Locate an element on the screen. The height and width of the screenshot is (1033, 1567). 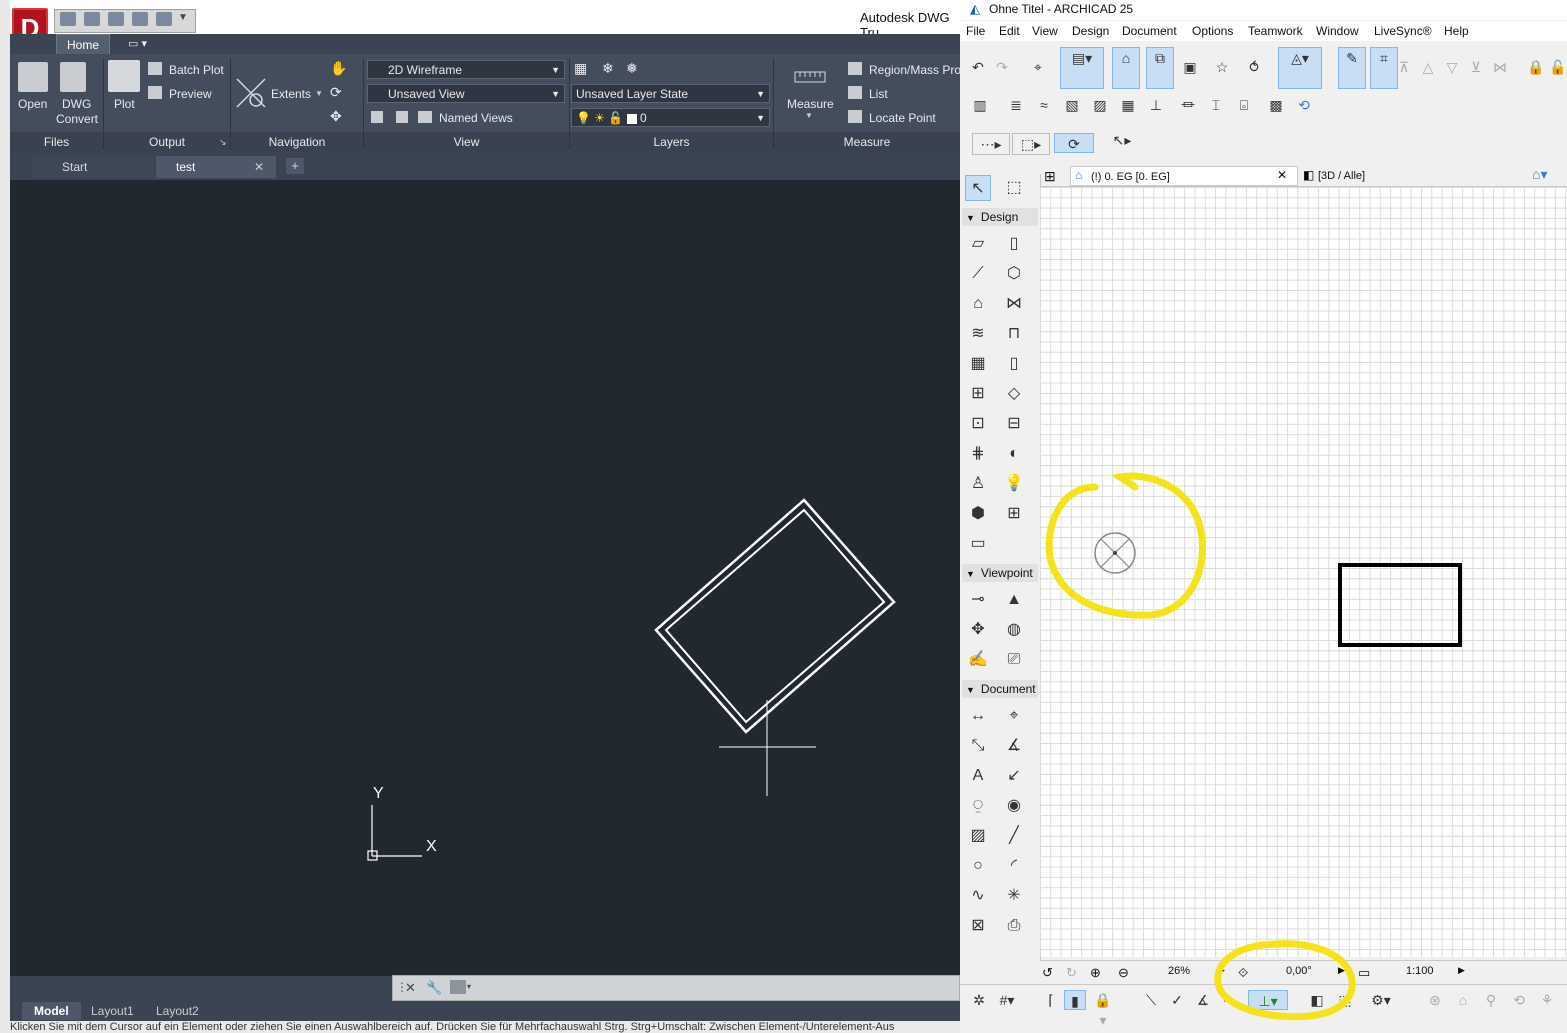
partial-structure-icon: ⚲ is located at coordinates (1491, 1000).